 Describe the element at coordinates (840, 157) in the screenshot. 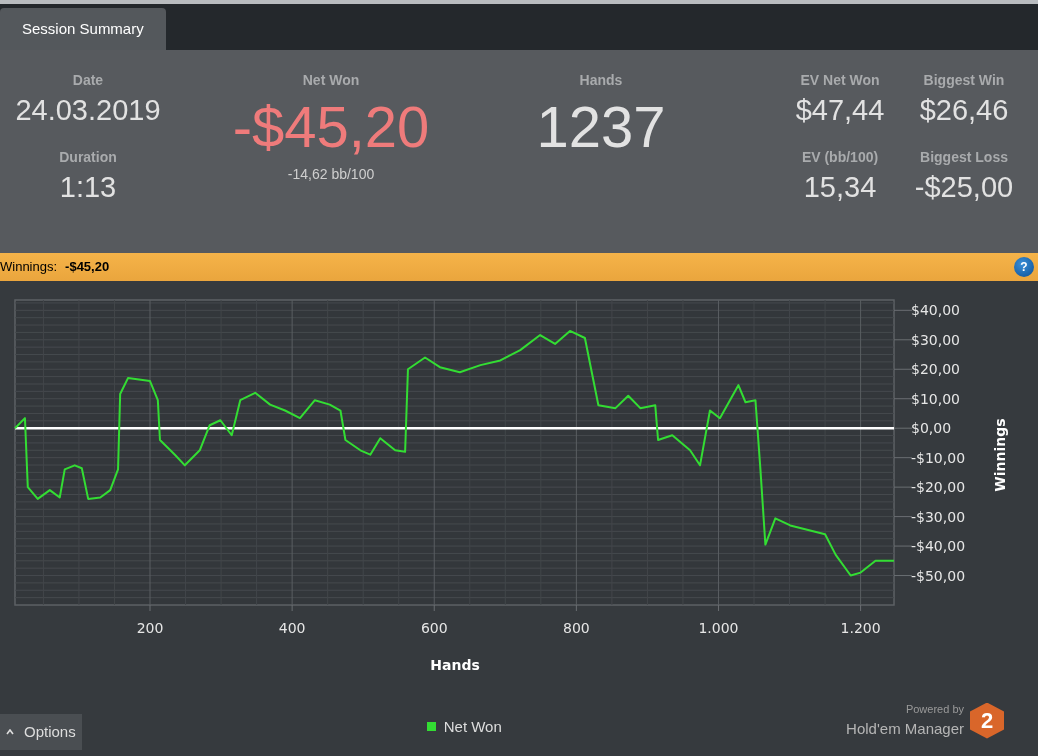

I see `stat-label: EV (bb/100)` at that location.